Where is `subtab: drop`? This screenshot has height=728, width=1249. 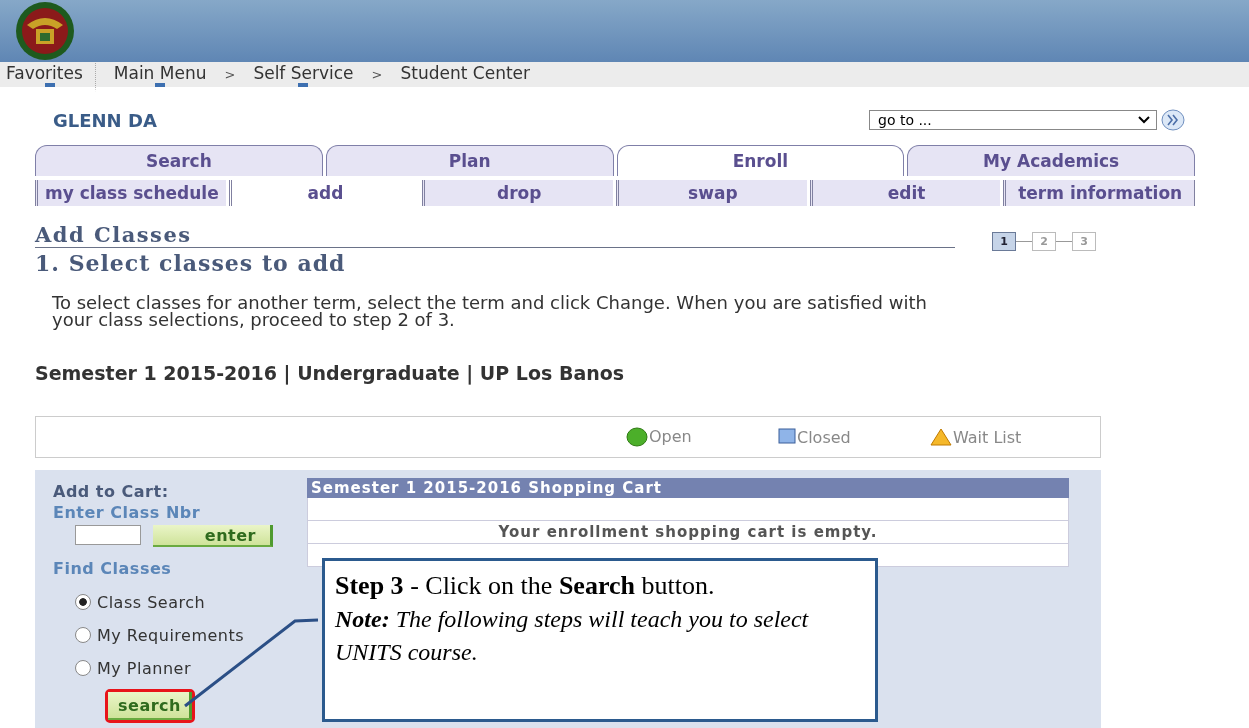
subtab: drop is located at coordinates (517, 193).